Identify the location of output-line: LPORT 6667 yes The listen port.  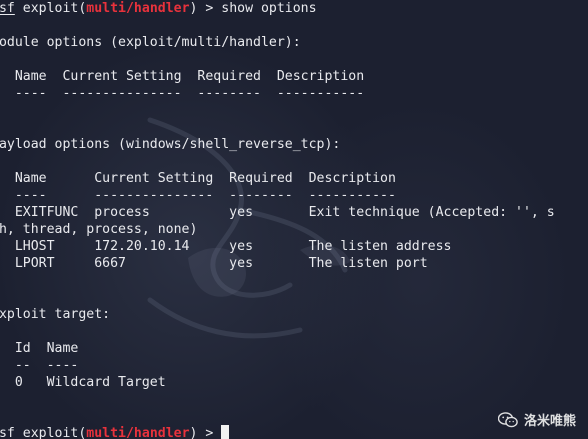
(214, 263).